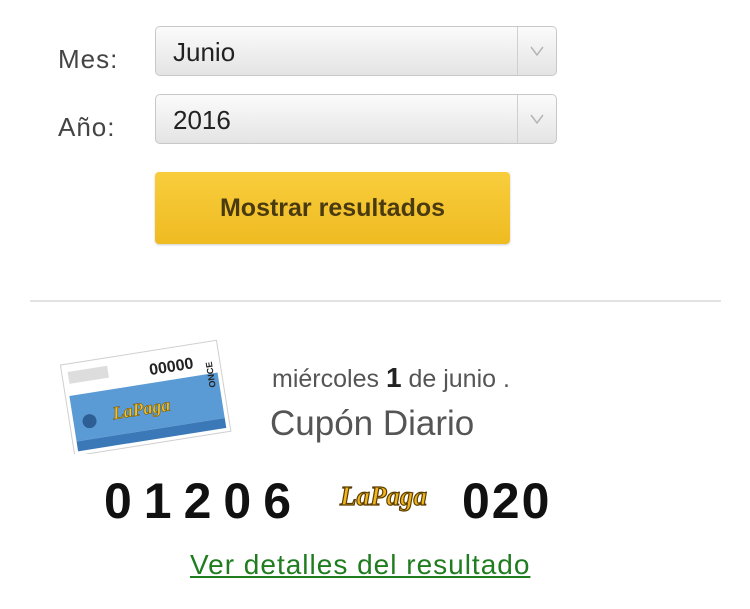 The height and width of the screenshot is (609, 750). What do you see at coordinates (459, 379) in the screenshot?
I see `month-text: de junio .` at bounding box center [459, 379].